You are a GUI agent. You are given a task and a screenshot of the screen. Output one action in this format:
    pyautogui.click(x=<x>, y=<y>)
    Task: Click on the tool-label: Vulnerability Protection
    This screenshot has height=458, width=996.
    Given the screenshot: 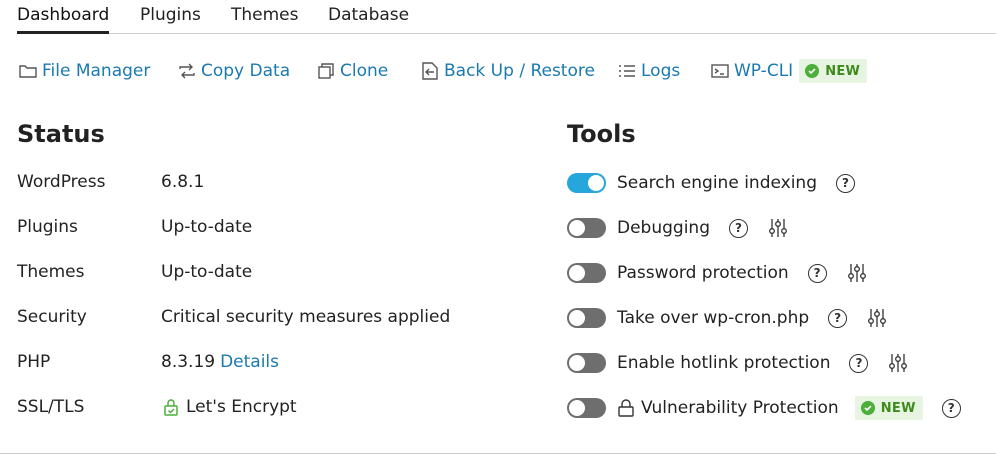 What is the action you would take?
    pyautogui.click(x=740, y=408)
    